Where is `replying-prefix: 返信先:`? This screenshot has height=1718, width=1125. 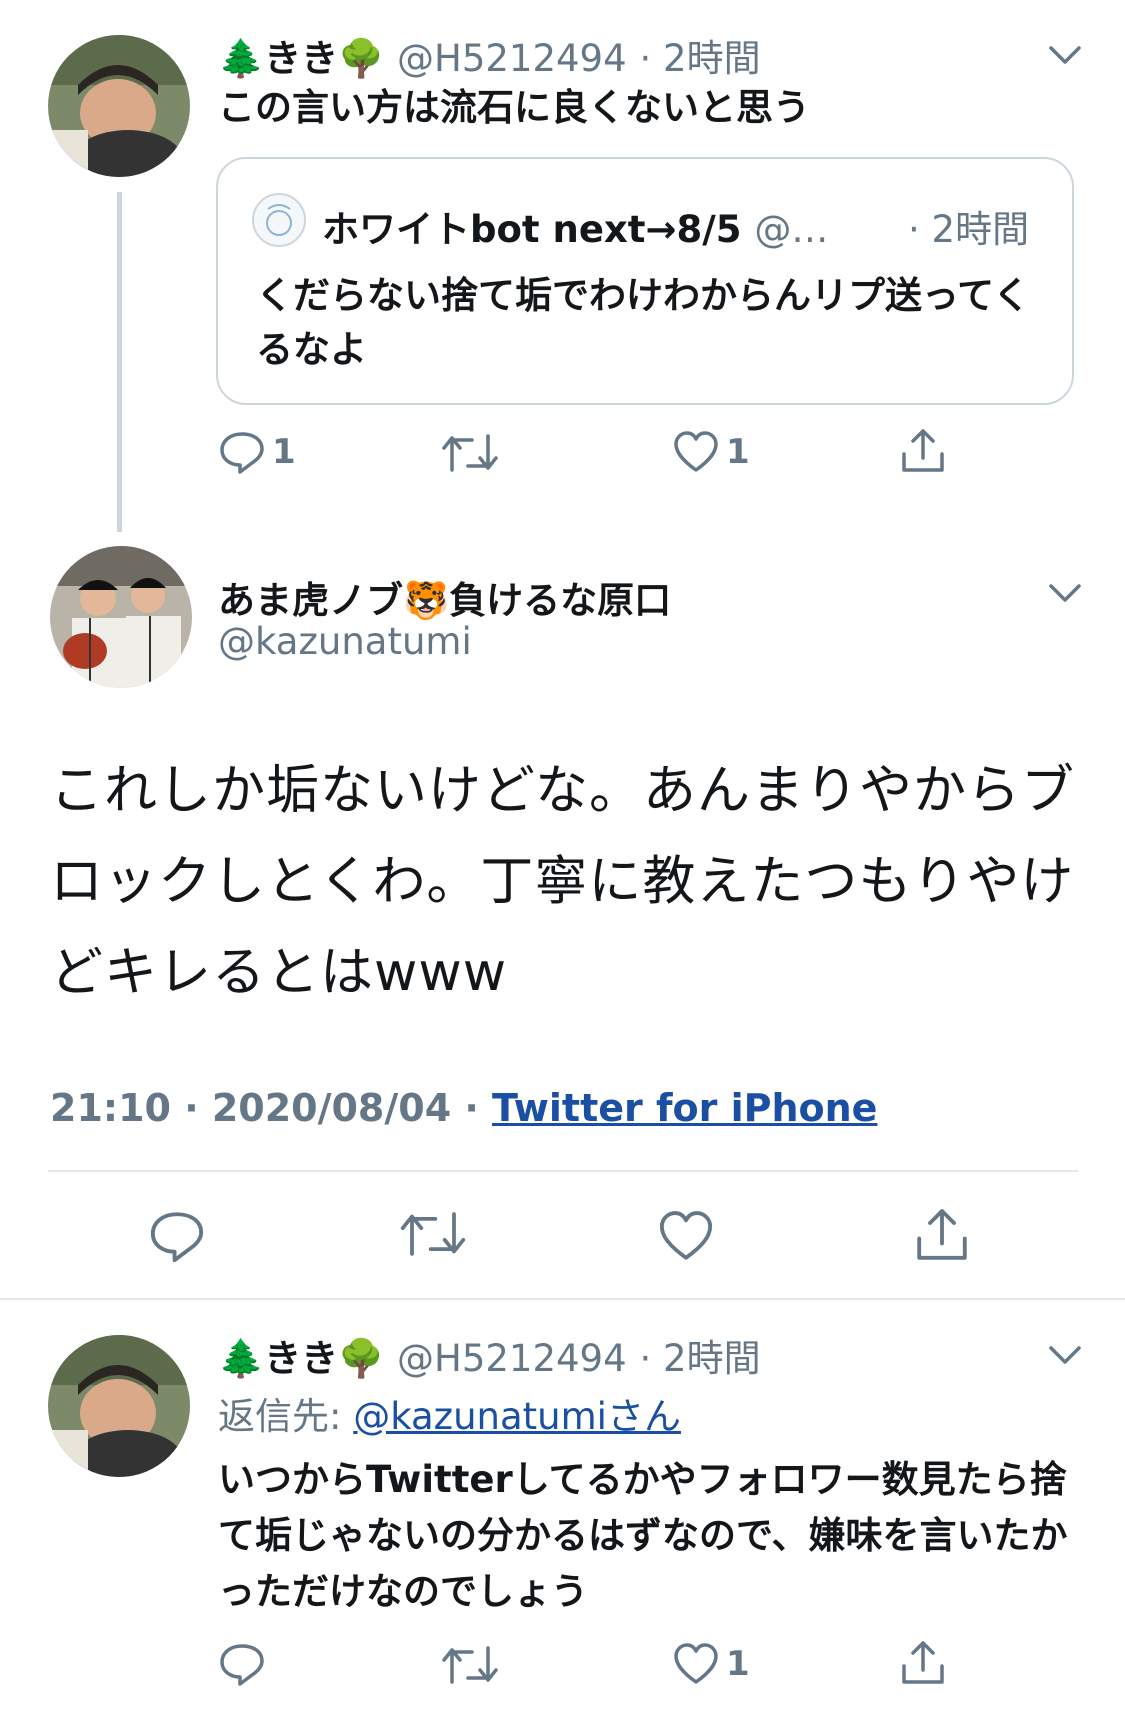 replying-prefix: 返信先: is located at coordinates (286, 1416).